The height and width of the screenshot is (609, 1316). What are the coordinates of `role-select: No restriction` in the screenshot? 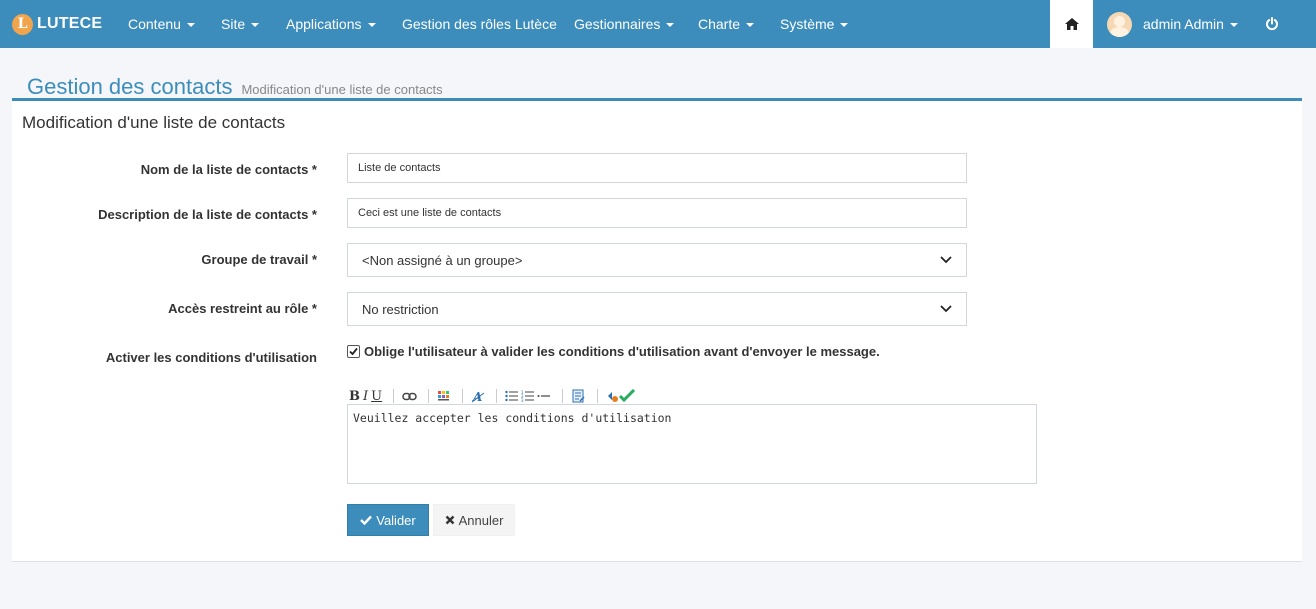 It's located at (657, 309).